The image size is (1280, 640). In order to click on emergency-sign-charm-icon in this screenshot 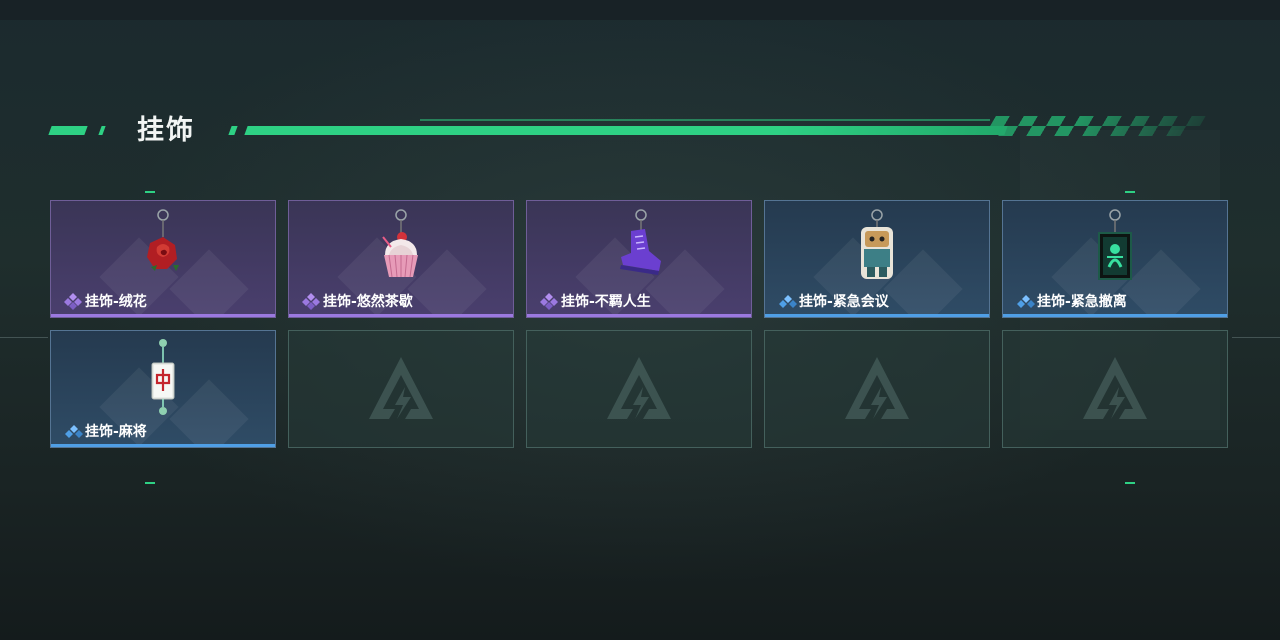, I will do `click(1115, 244)`.